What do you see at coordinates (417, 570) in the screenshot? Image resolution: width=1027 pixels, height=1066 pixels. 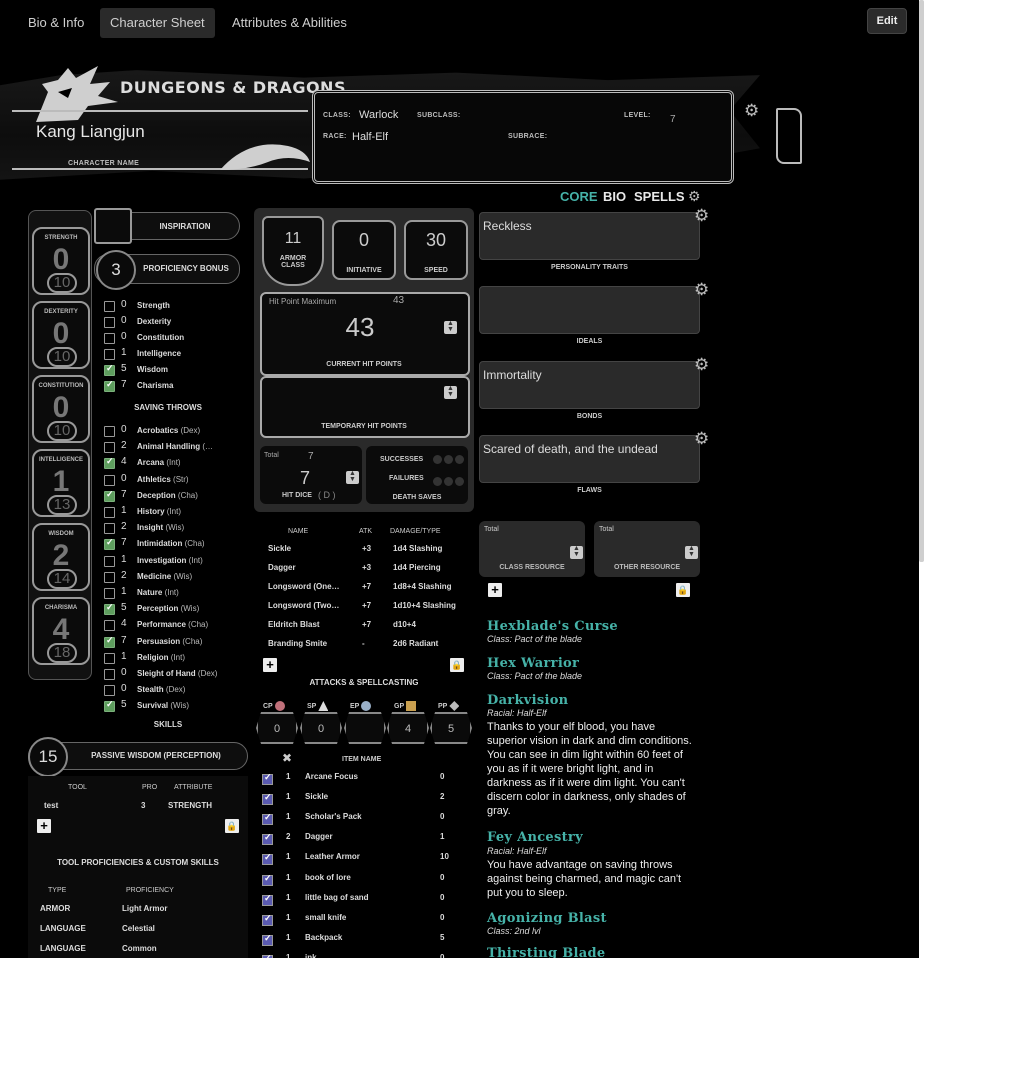 I see `attack-damage: 1d4 Piercing` at bounding box center [417, 570].